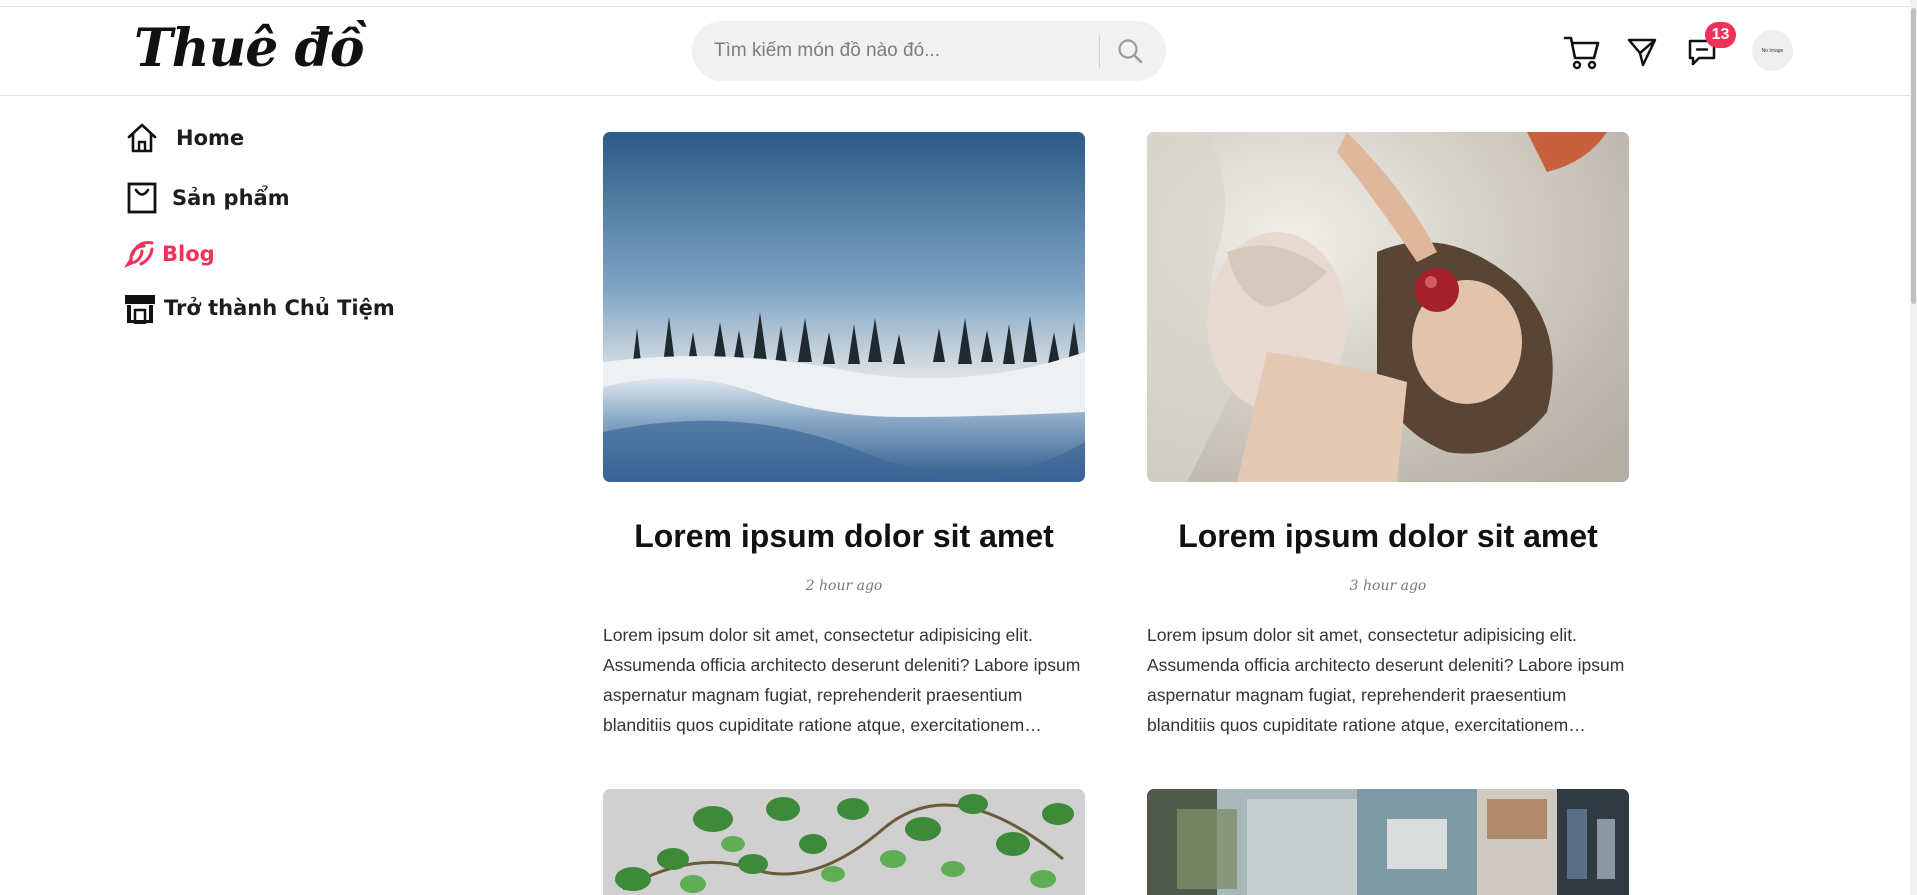  I want to click on avatar-placeholder-text: No Image, so click(1772, 50).